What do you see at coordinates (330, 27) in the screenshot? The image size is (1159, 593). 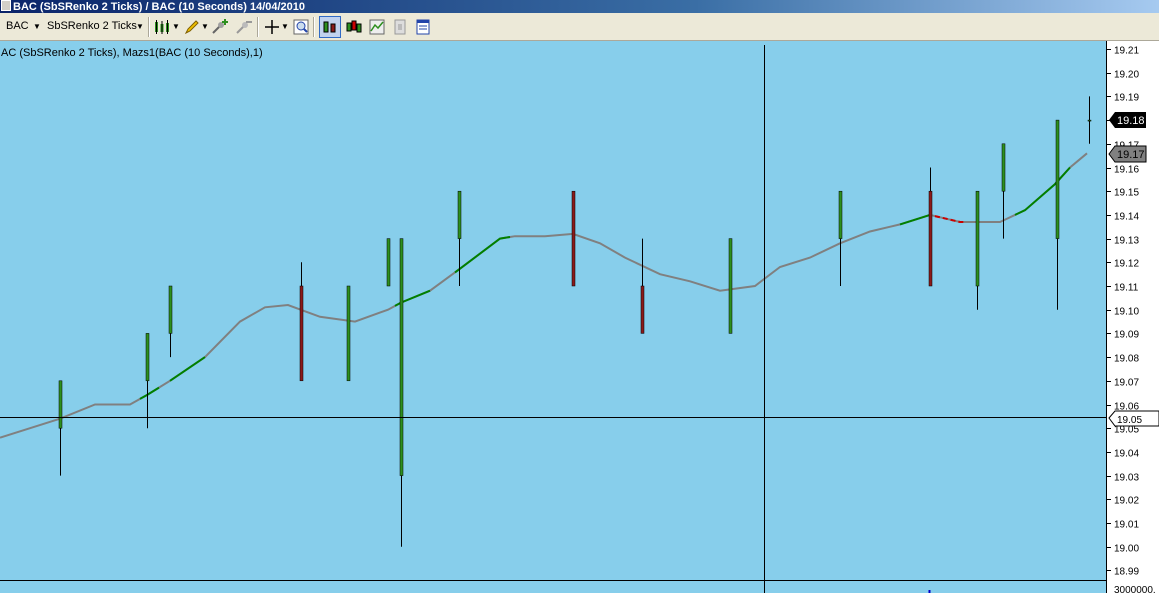 I see `bar-chart-icon` at bounding box center [330, 27].